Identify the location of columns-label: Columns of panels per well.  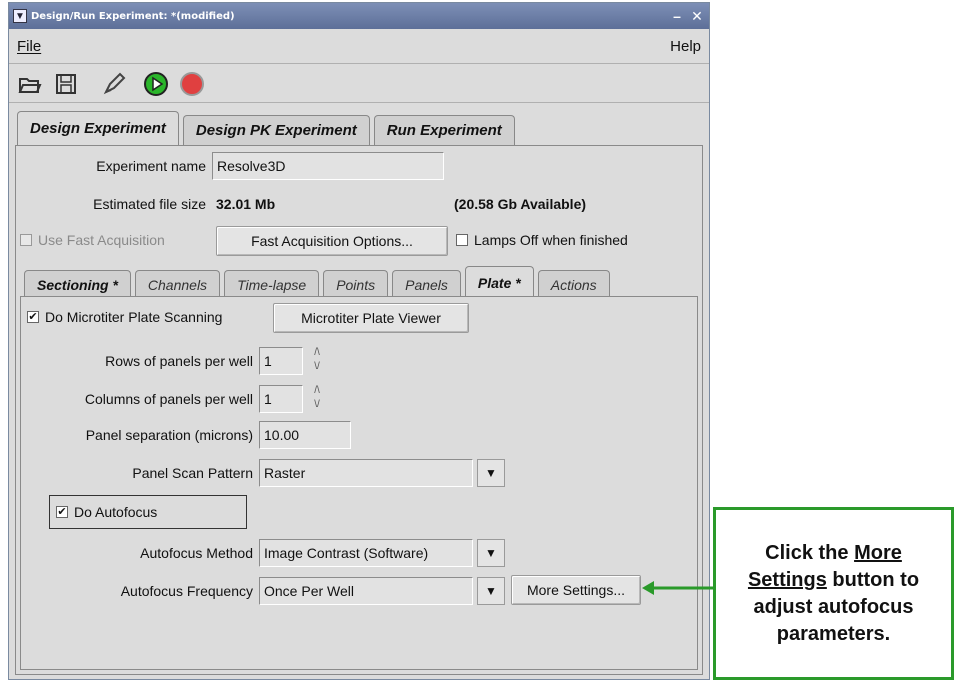
(168, 399).